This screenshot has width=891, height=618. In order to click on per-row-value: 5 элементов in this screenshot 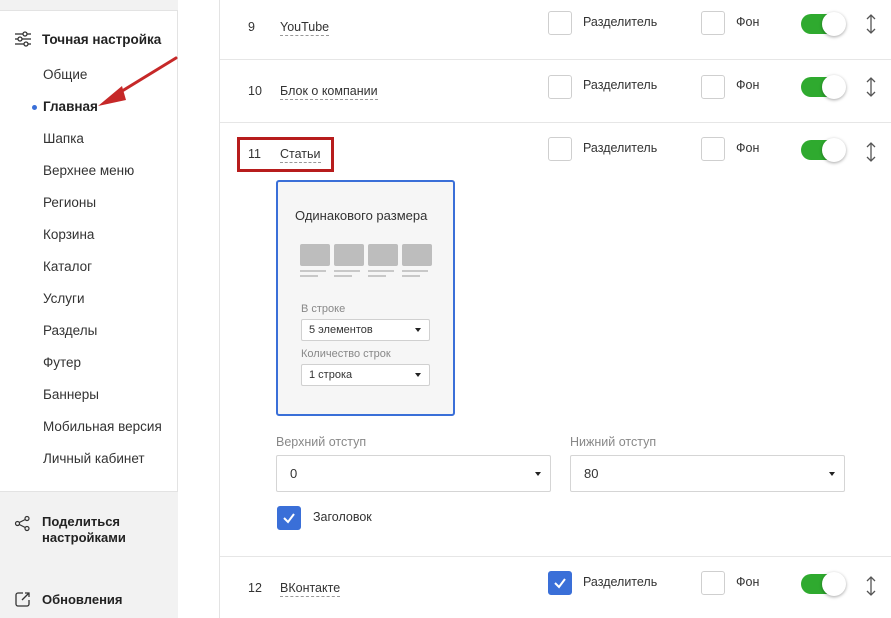, I will do `click(341, 330)`.